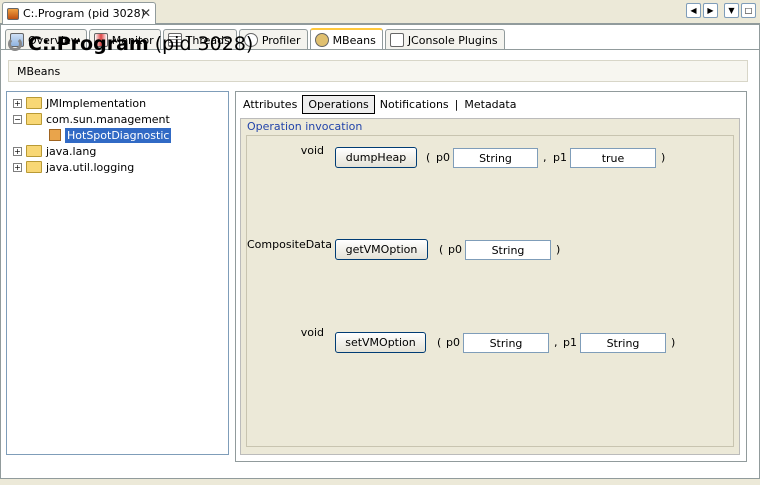 This screenshot has height=485, width=760. What do you see at coordinates (721, 10) in the screenshot?
I see `window-controls: ◀ ▶ ▼ □` at bounding box center [721, 10].